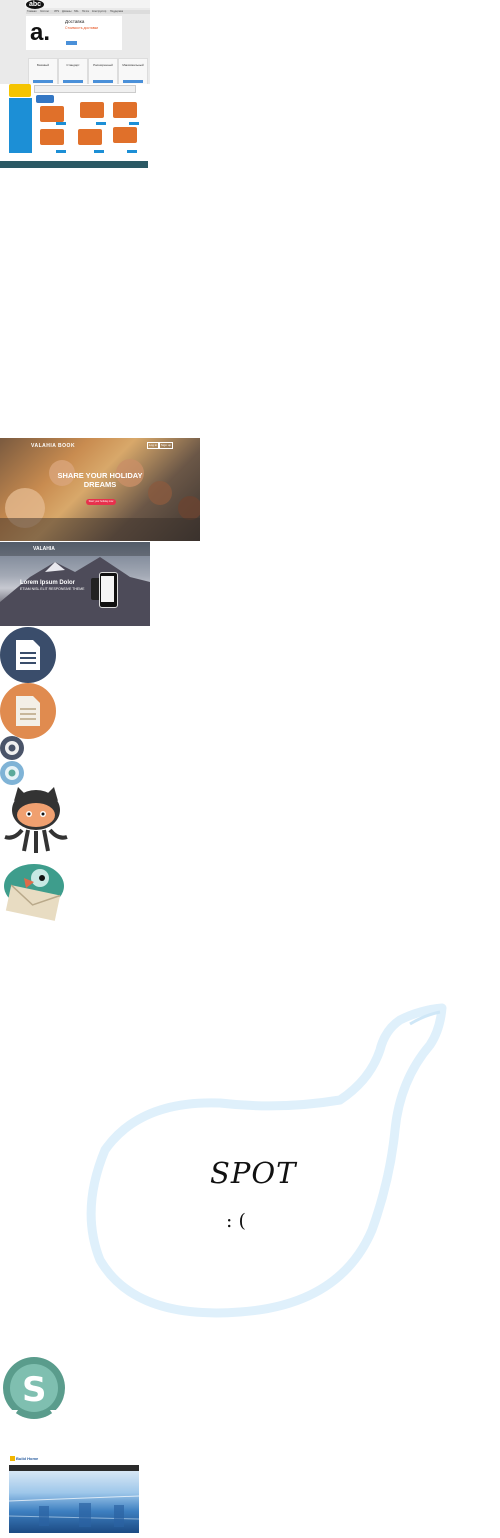  Describe the element at coordinates (27, 1458) in the screenshot. I see `site-title: Build Home` at that location.